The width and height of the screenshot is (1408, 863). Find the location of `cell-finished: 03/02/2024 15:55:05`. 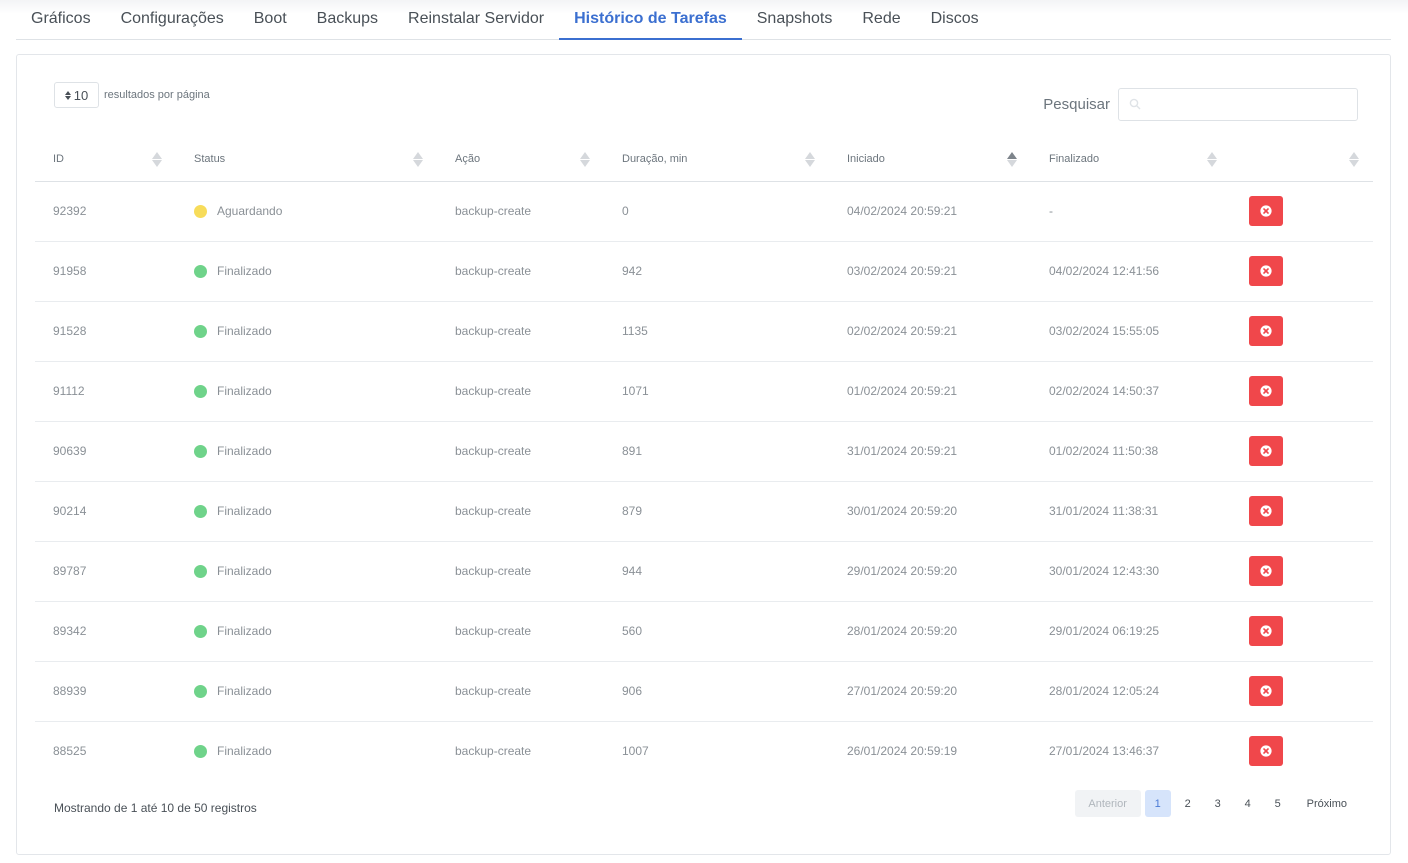

cell-finished: 03/02/2024 15:55:05 is located at coordinates (1131, 331).